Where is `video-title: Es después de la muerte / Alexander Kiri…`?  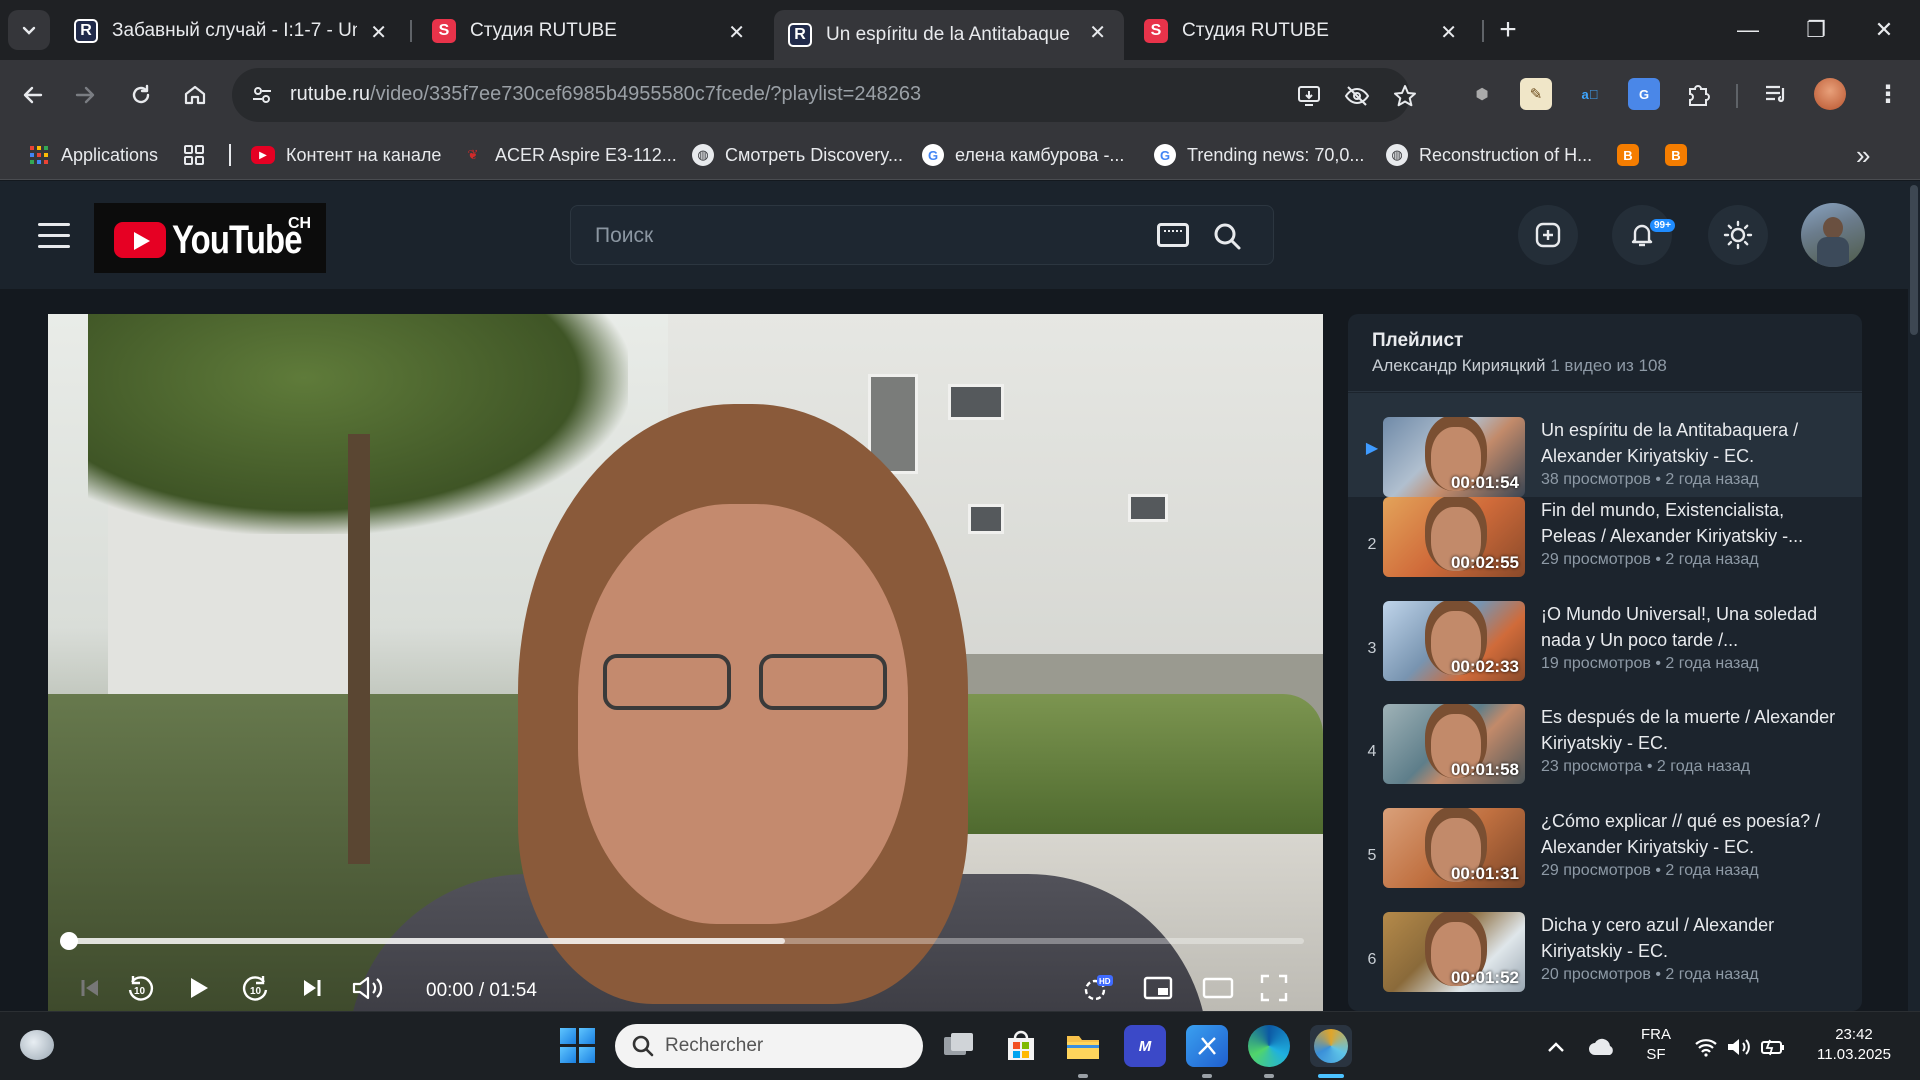
video-title: Es después de la muerte / Alexander Kiri… is located at coordinates (1688, 730).